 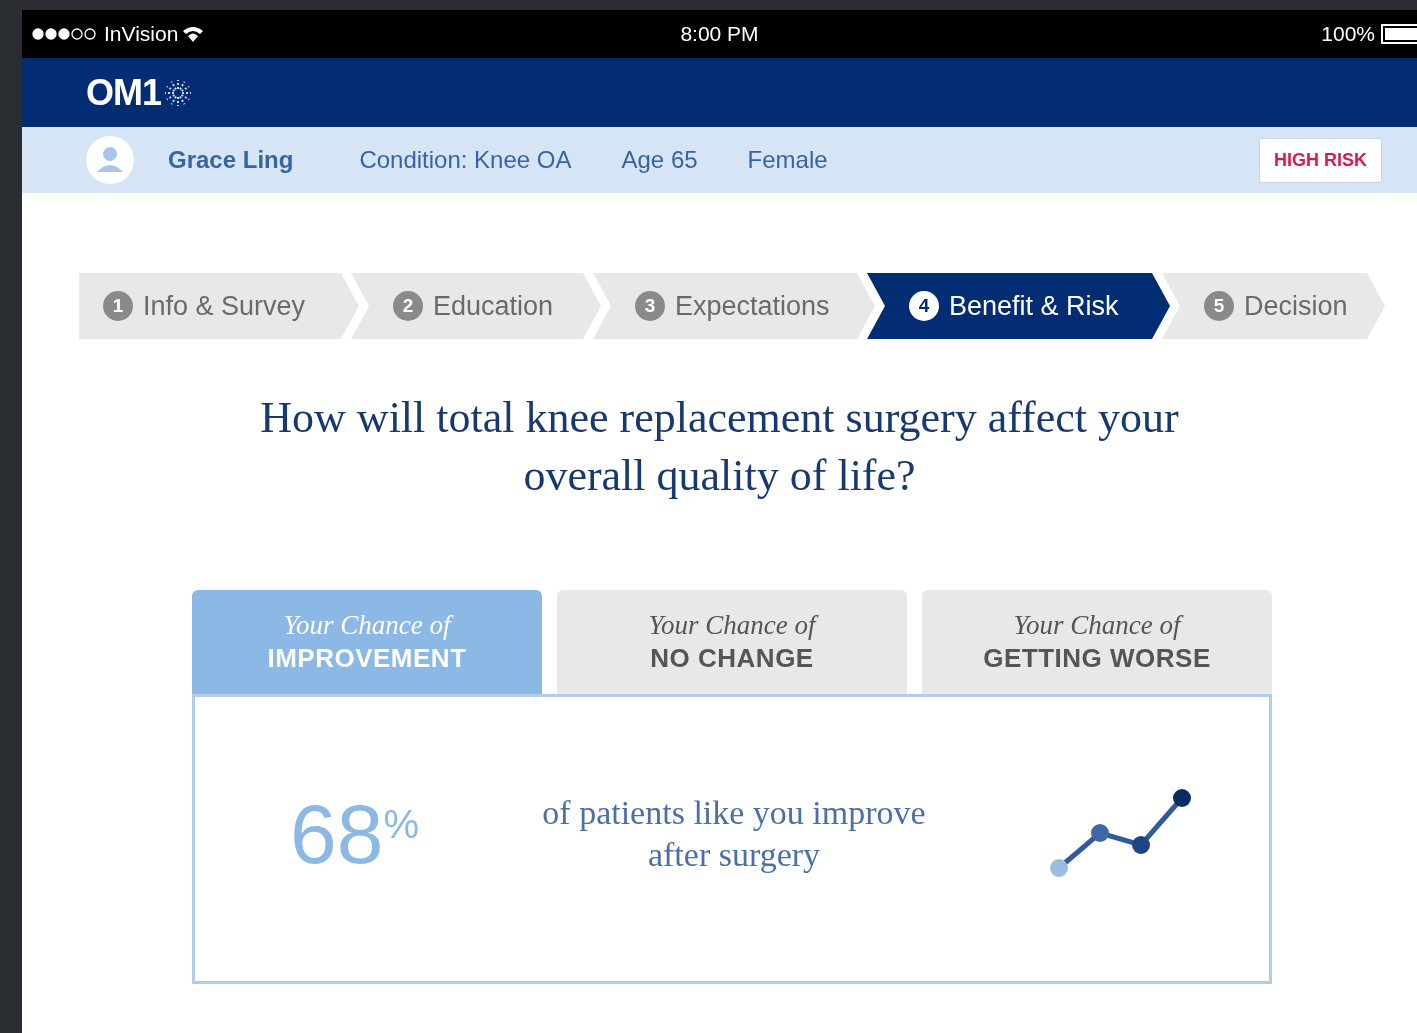 What do you see at coordinates (1219, 306) in the screenshot?
I see `step-number: 5` at bounding box center [1219, 306].